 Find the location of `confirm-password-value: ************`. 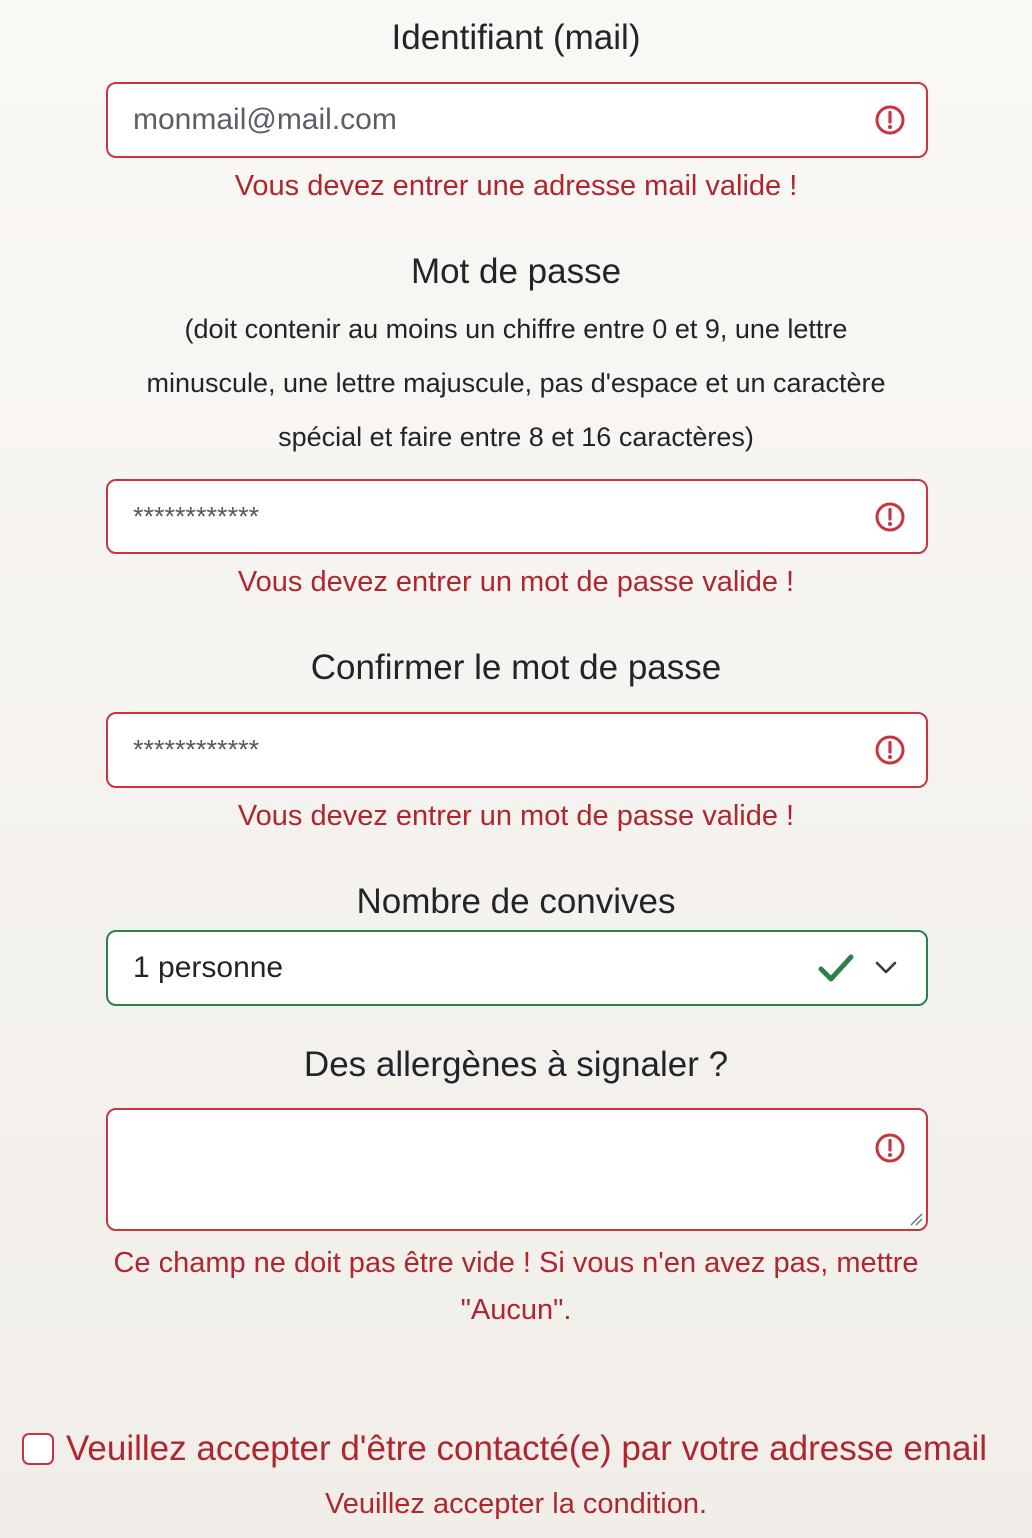

confirm-password-value: ************ is located at coordinates (196, 749).